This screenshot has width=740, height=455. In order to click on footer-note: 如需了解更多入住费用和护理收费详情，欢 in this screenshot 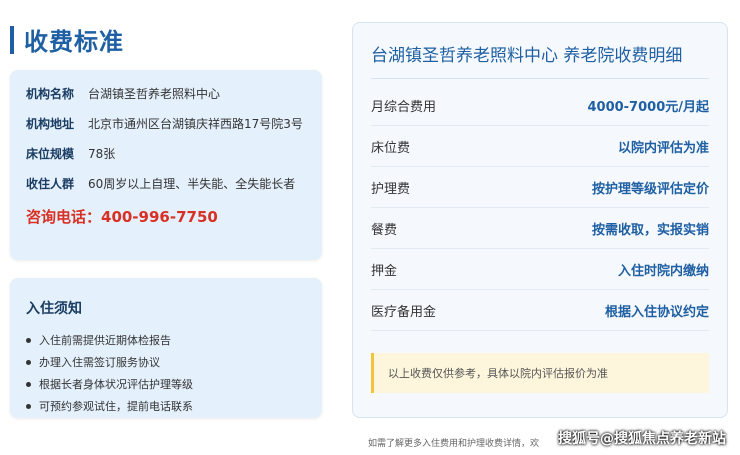, I will do `click(454, 444)`.